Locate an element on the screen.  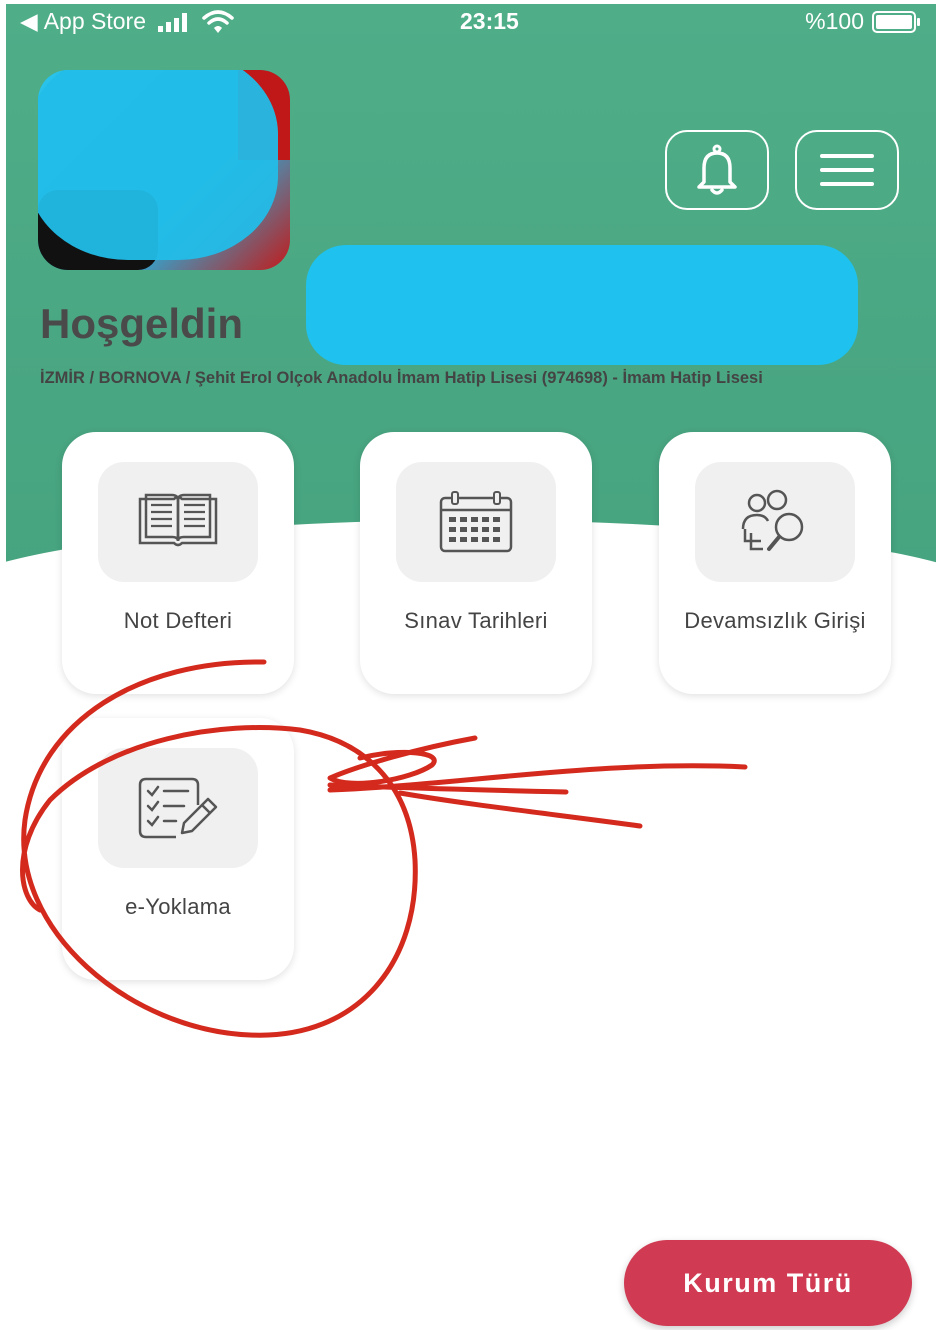
hamburger-icon is located at coordinates (847, 170).